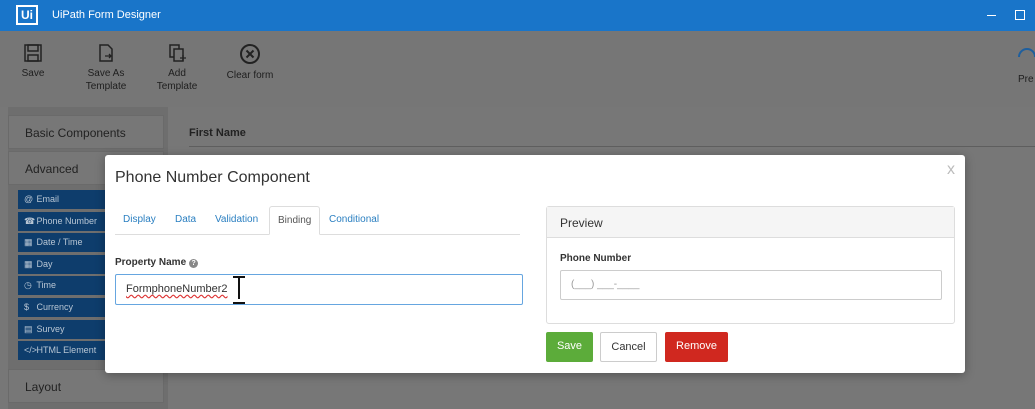  What do you see at coordinates (1026, 79) in the screenshot?
I see `preview-toolbar-label: Pre` at bounding box center [1026, 79].